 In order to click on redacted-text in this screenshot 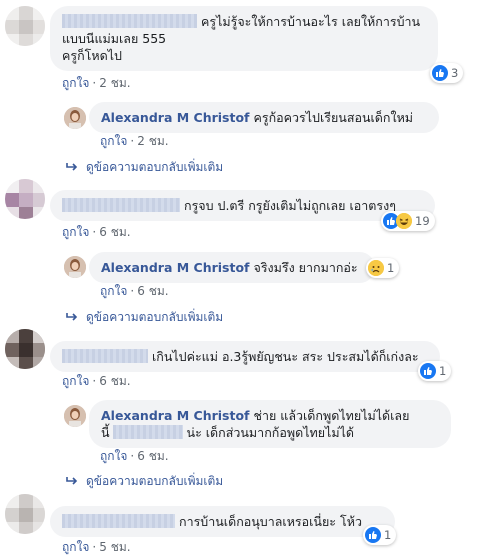, I will do `click(147, 432)`.